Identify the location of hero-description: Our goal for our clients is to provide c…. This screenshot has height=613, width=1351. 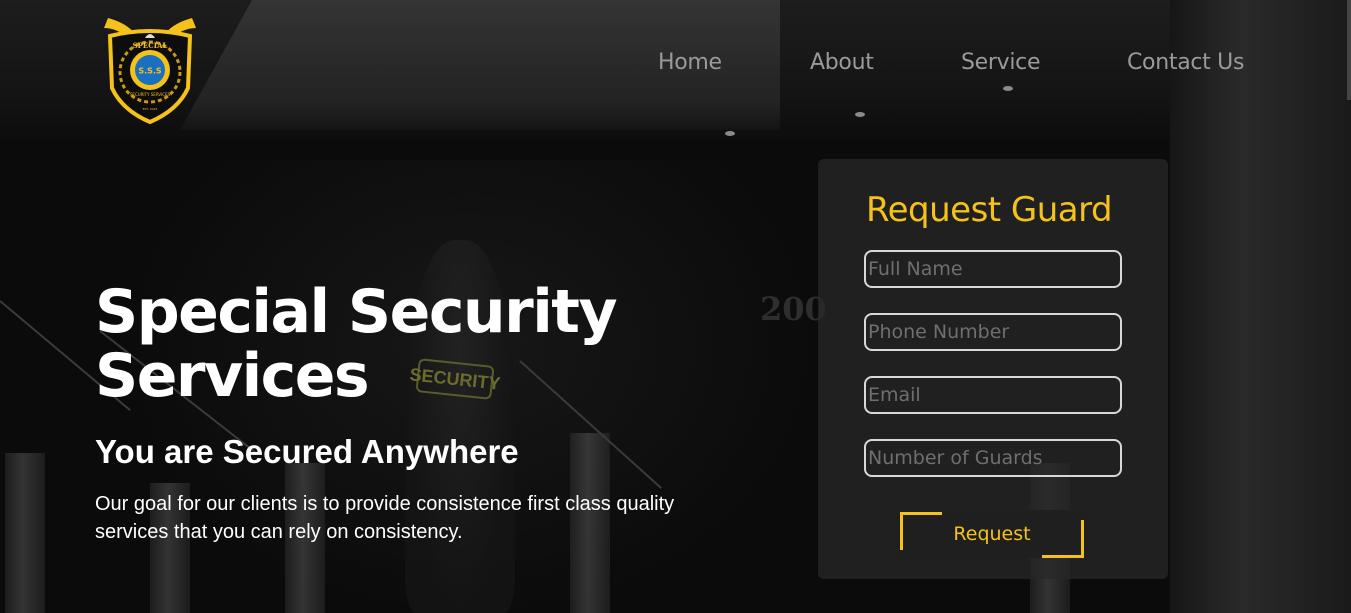
(385, 518).